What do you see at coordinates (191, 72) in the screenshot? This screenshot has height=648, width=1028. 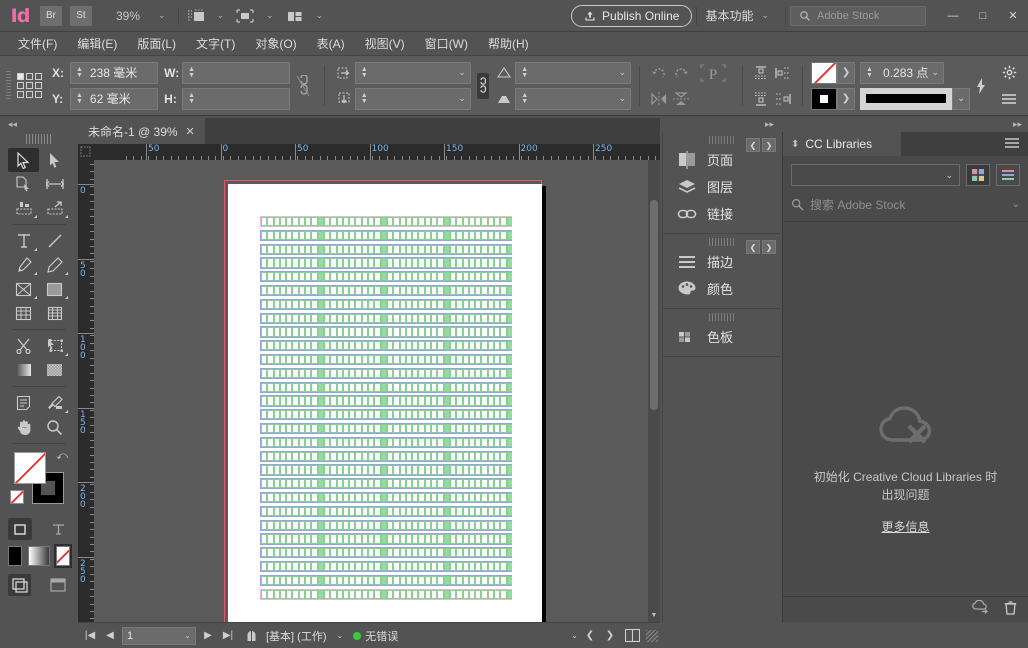 I see `width-stepper: ▲ ▼` at bounding box center [191, 72].